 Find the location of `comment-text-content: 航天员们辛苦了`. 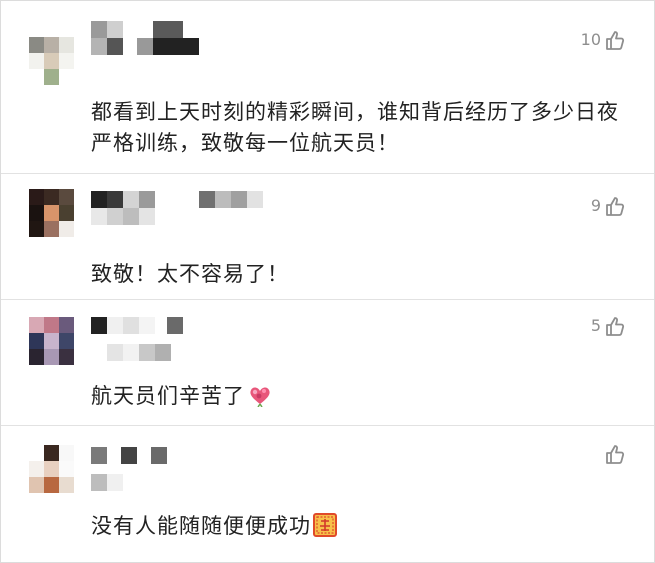

comment-text-content: 航天员们辛苦了 is located at coordinates (168, 396).